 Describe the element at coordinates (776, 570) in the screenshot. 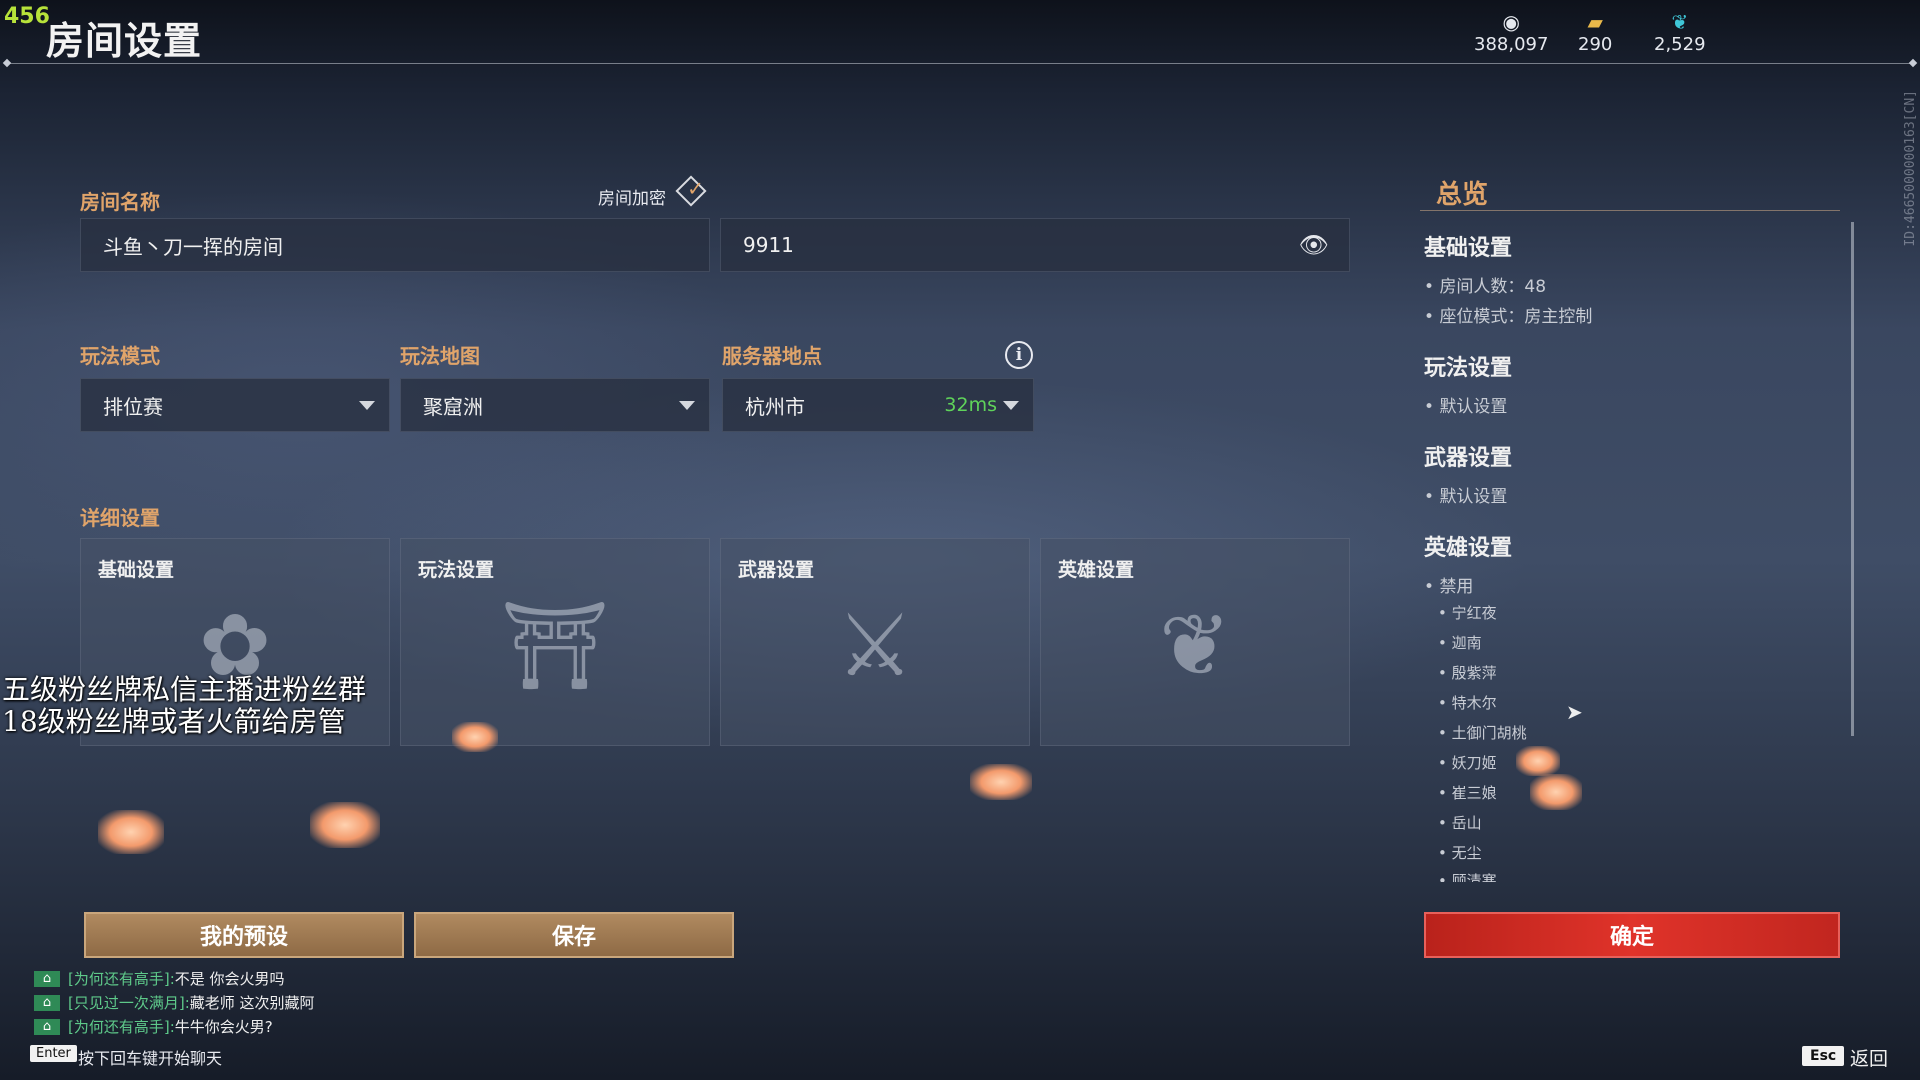

I see `card-title: 武器设置` at that location.